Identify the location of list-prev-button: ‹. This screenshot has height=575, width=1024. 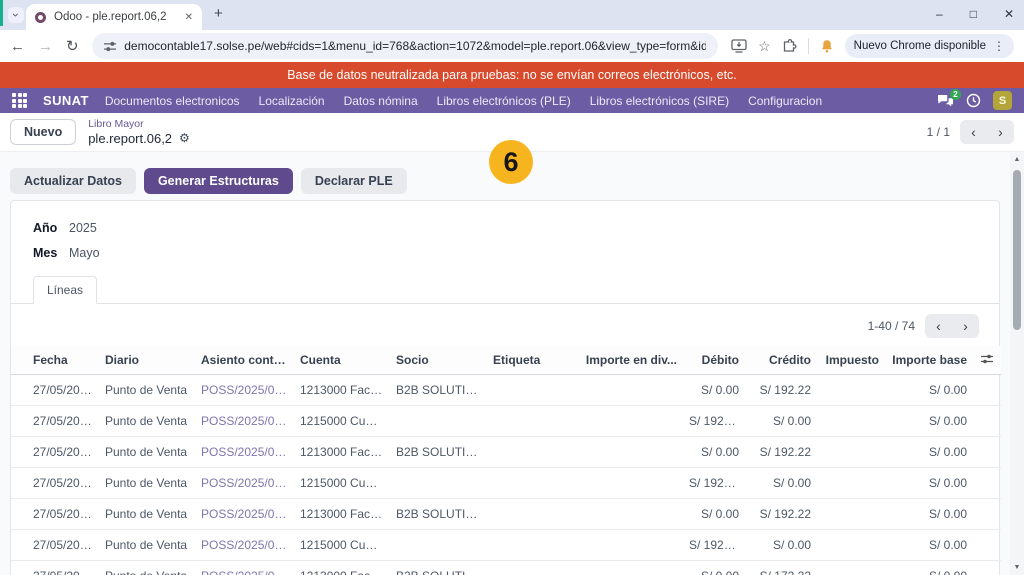
(938, 326).